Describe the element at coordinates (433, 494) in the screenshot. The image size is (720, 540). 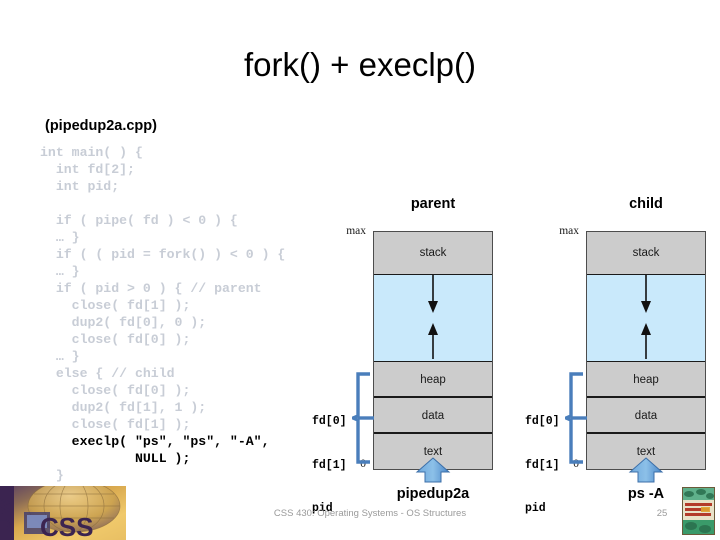
I see `command-label-parent: pipedup2a` at that location.